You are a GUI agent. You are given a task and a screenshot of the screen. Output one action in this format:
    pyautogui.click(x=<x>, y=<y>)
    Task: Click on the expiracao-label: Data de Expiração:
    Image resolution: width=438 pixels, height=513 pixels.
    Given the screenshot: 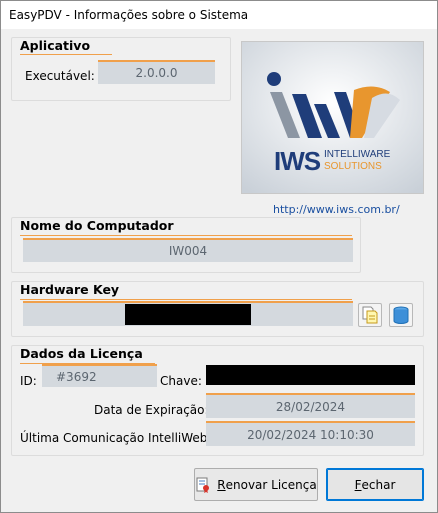 What is the action you would take?
    pyautogui.click(x=151, y=410)
    